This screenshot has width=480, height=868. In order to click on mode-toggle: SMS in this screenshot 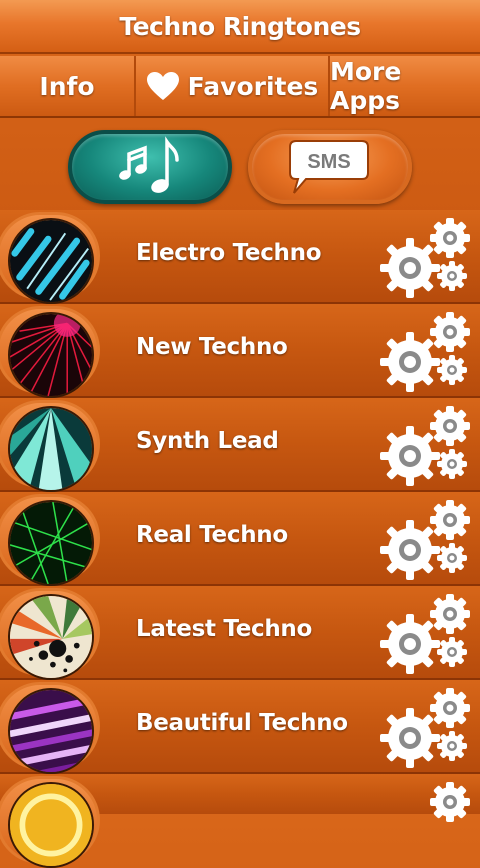, I will do `click(240, 166)`.